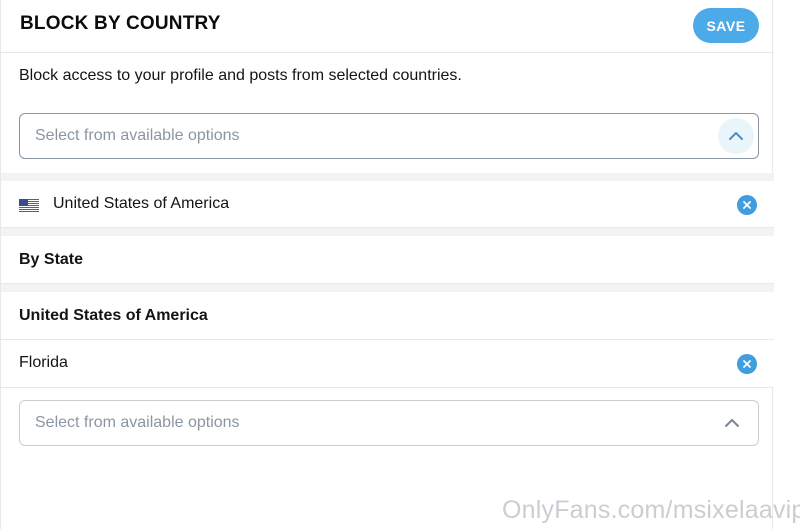 This screenshot has width=800, height=529. I want to click on save-button: SAVE, so click(726, 25).